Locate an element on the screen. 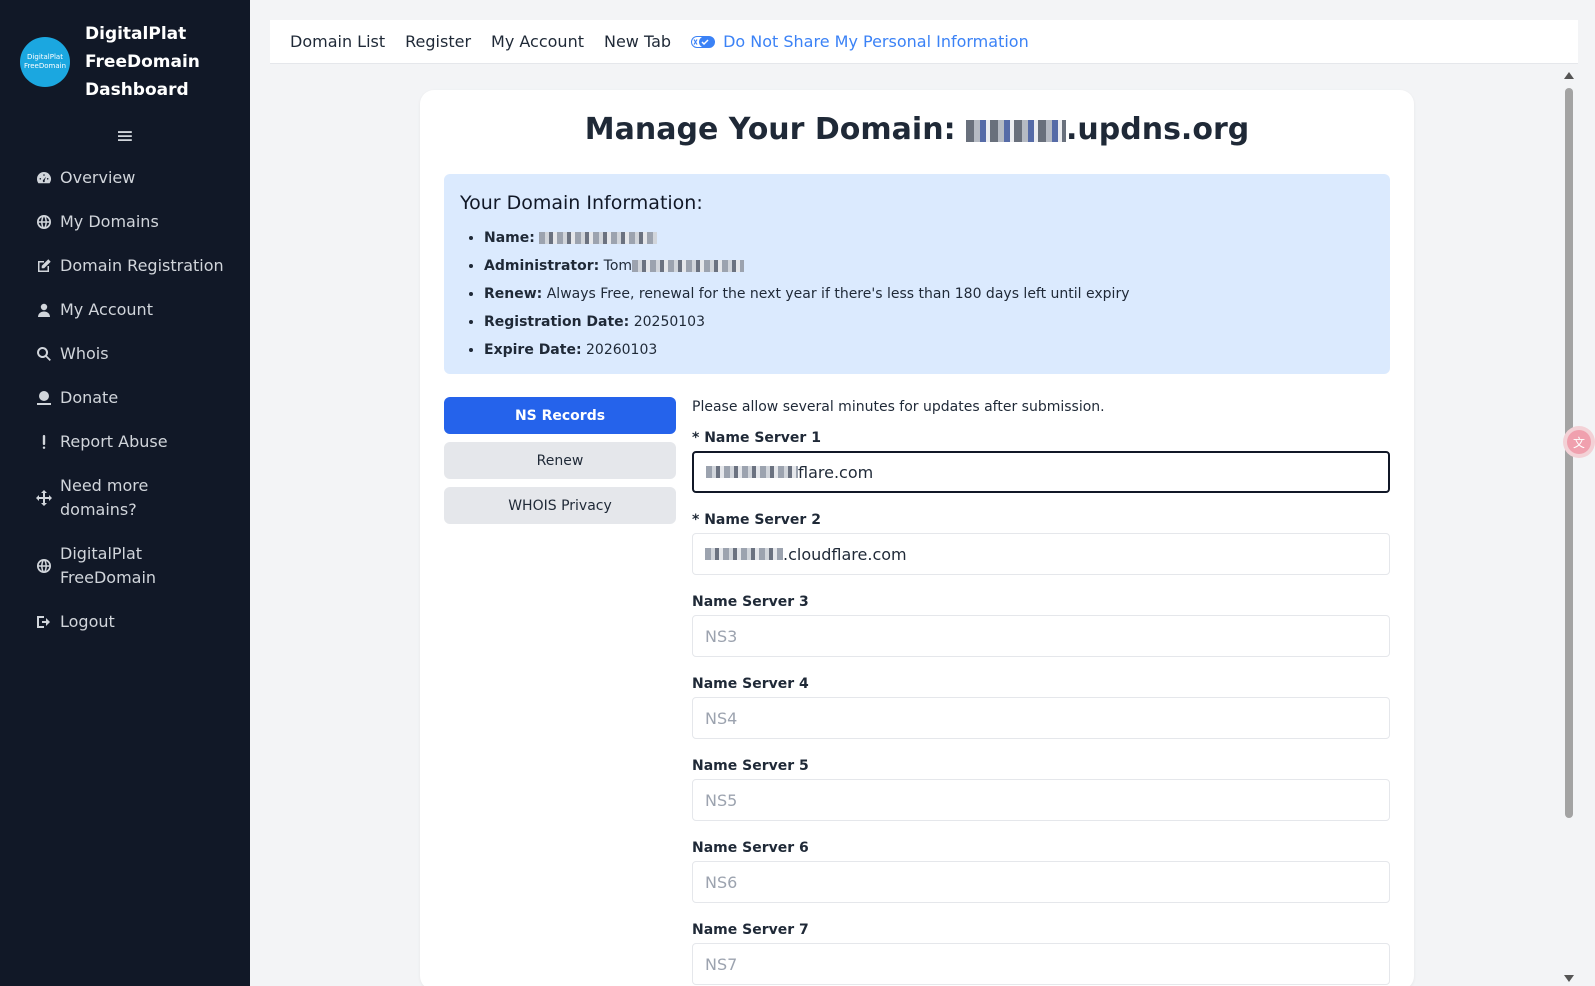  ns1-label: * Name Server 1 is located at coordinates (756, 438).